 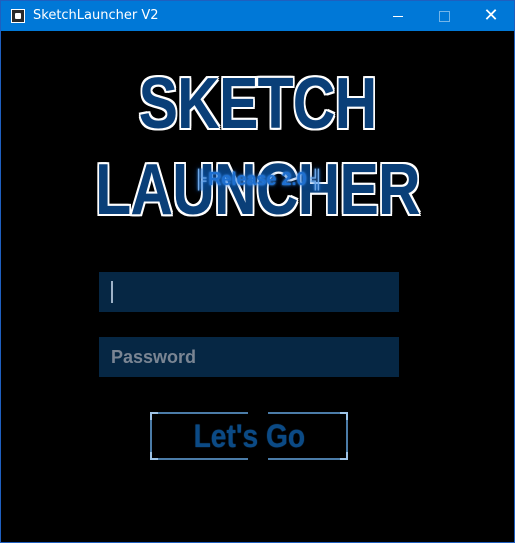 I want to click on password-input, so click(x=249, y=357).